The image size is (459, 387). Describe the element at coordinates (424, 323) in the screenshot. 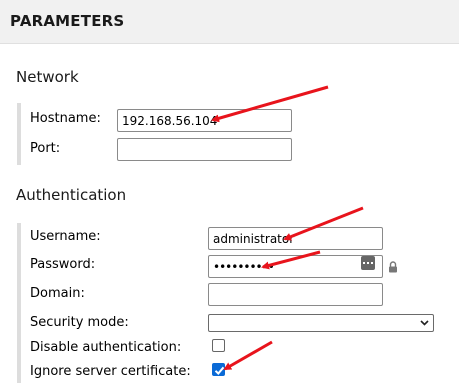

I see `chevron-down-icon` at that location.